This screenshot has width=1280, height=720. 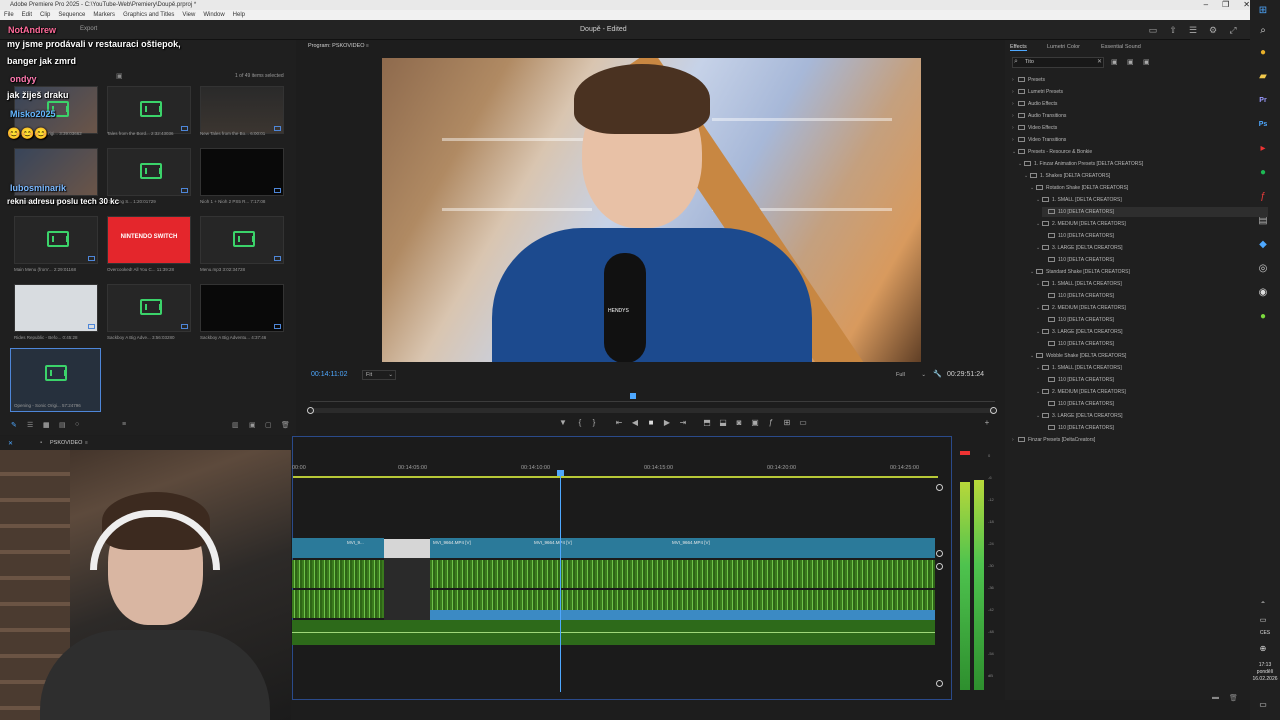 I want to click on stop-icon: ■, so click(x=651, y=423).